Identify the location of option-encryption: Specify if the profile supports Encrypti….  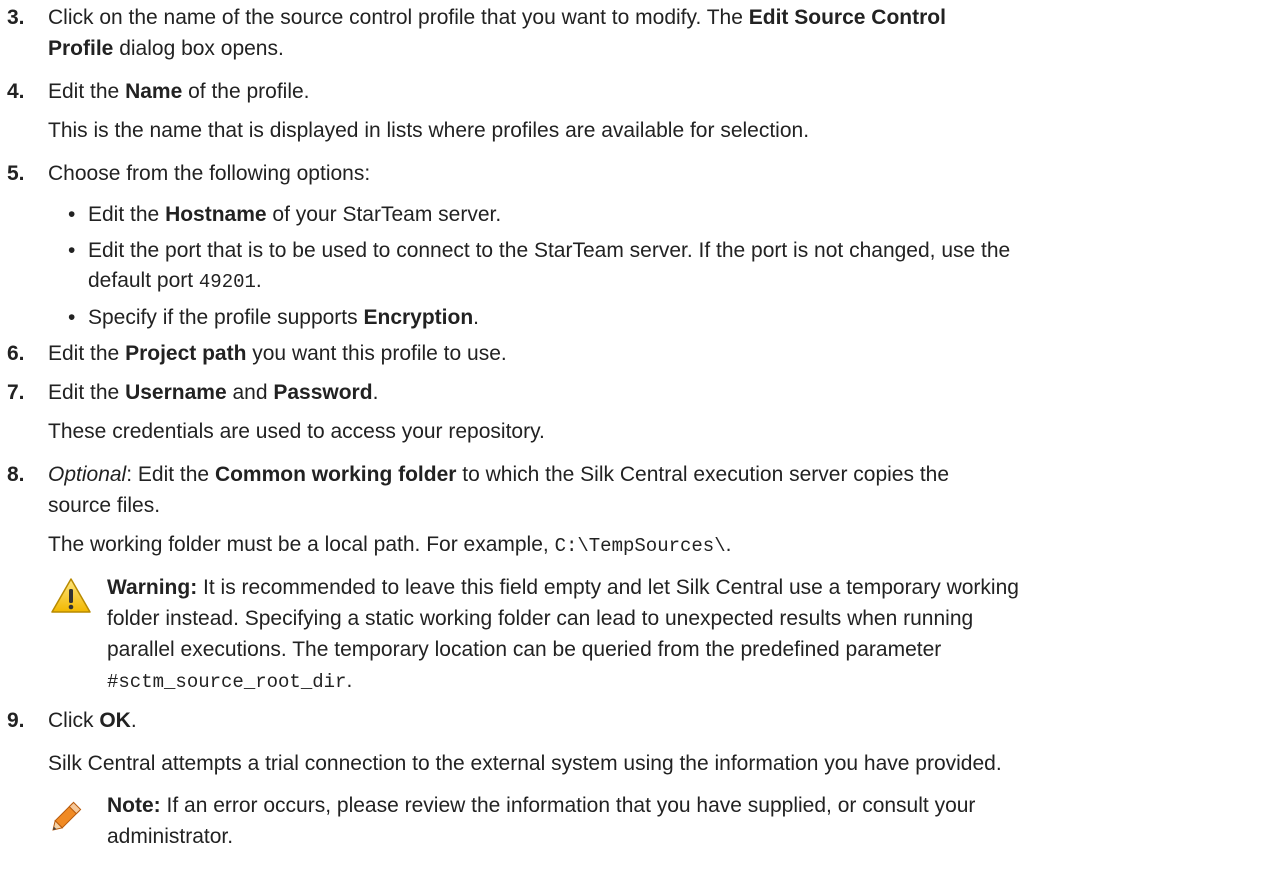
(284, 317).